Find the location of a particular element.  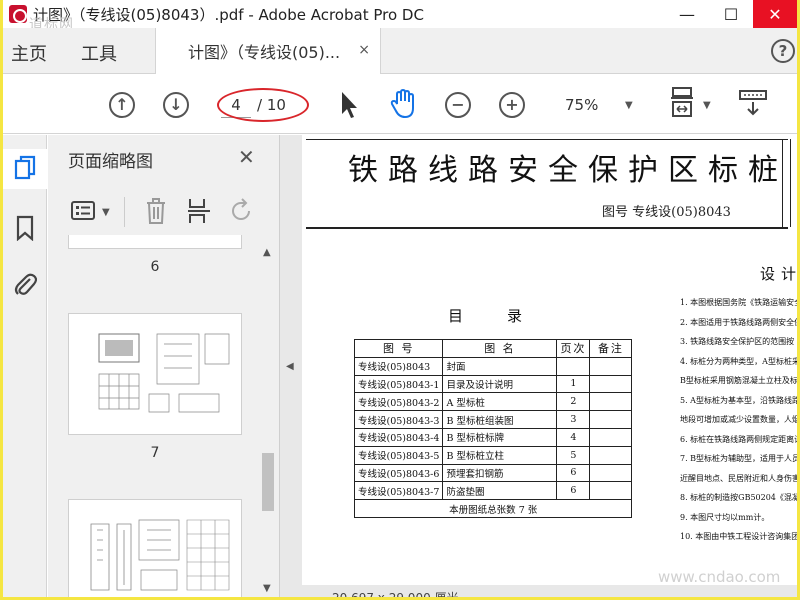

select-arrow-icon is located at coordinates (349, 105).